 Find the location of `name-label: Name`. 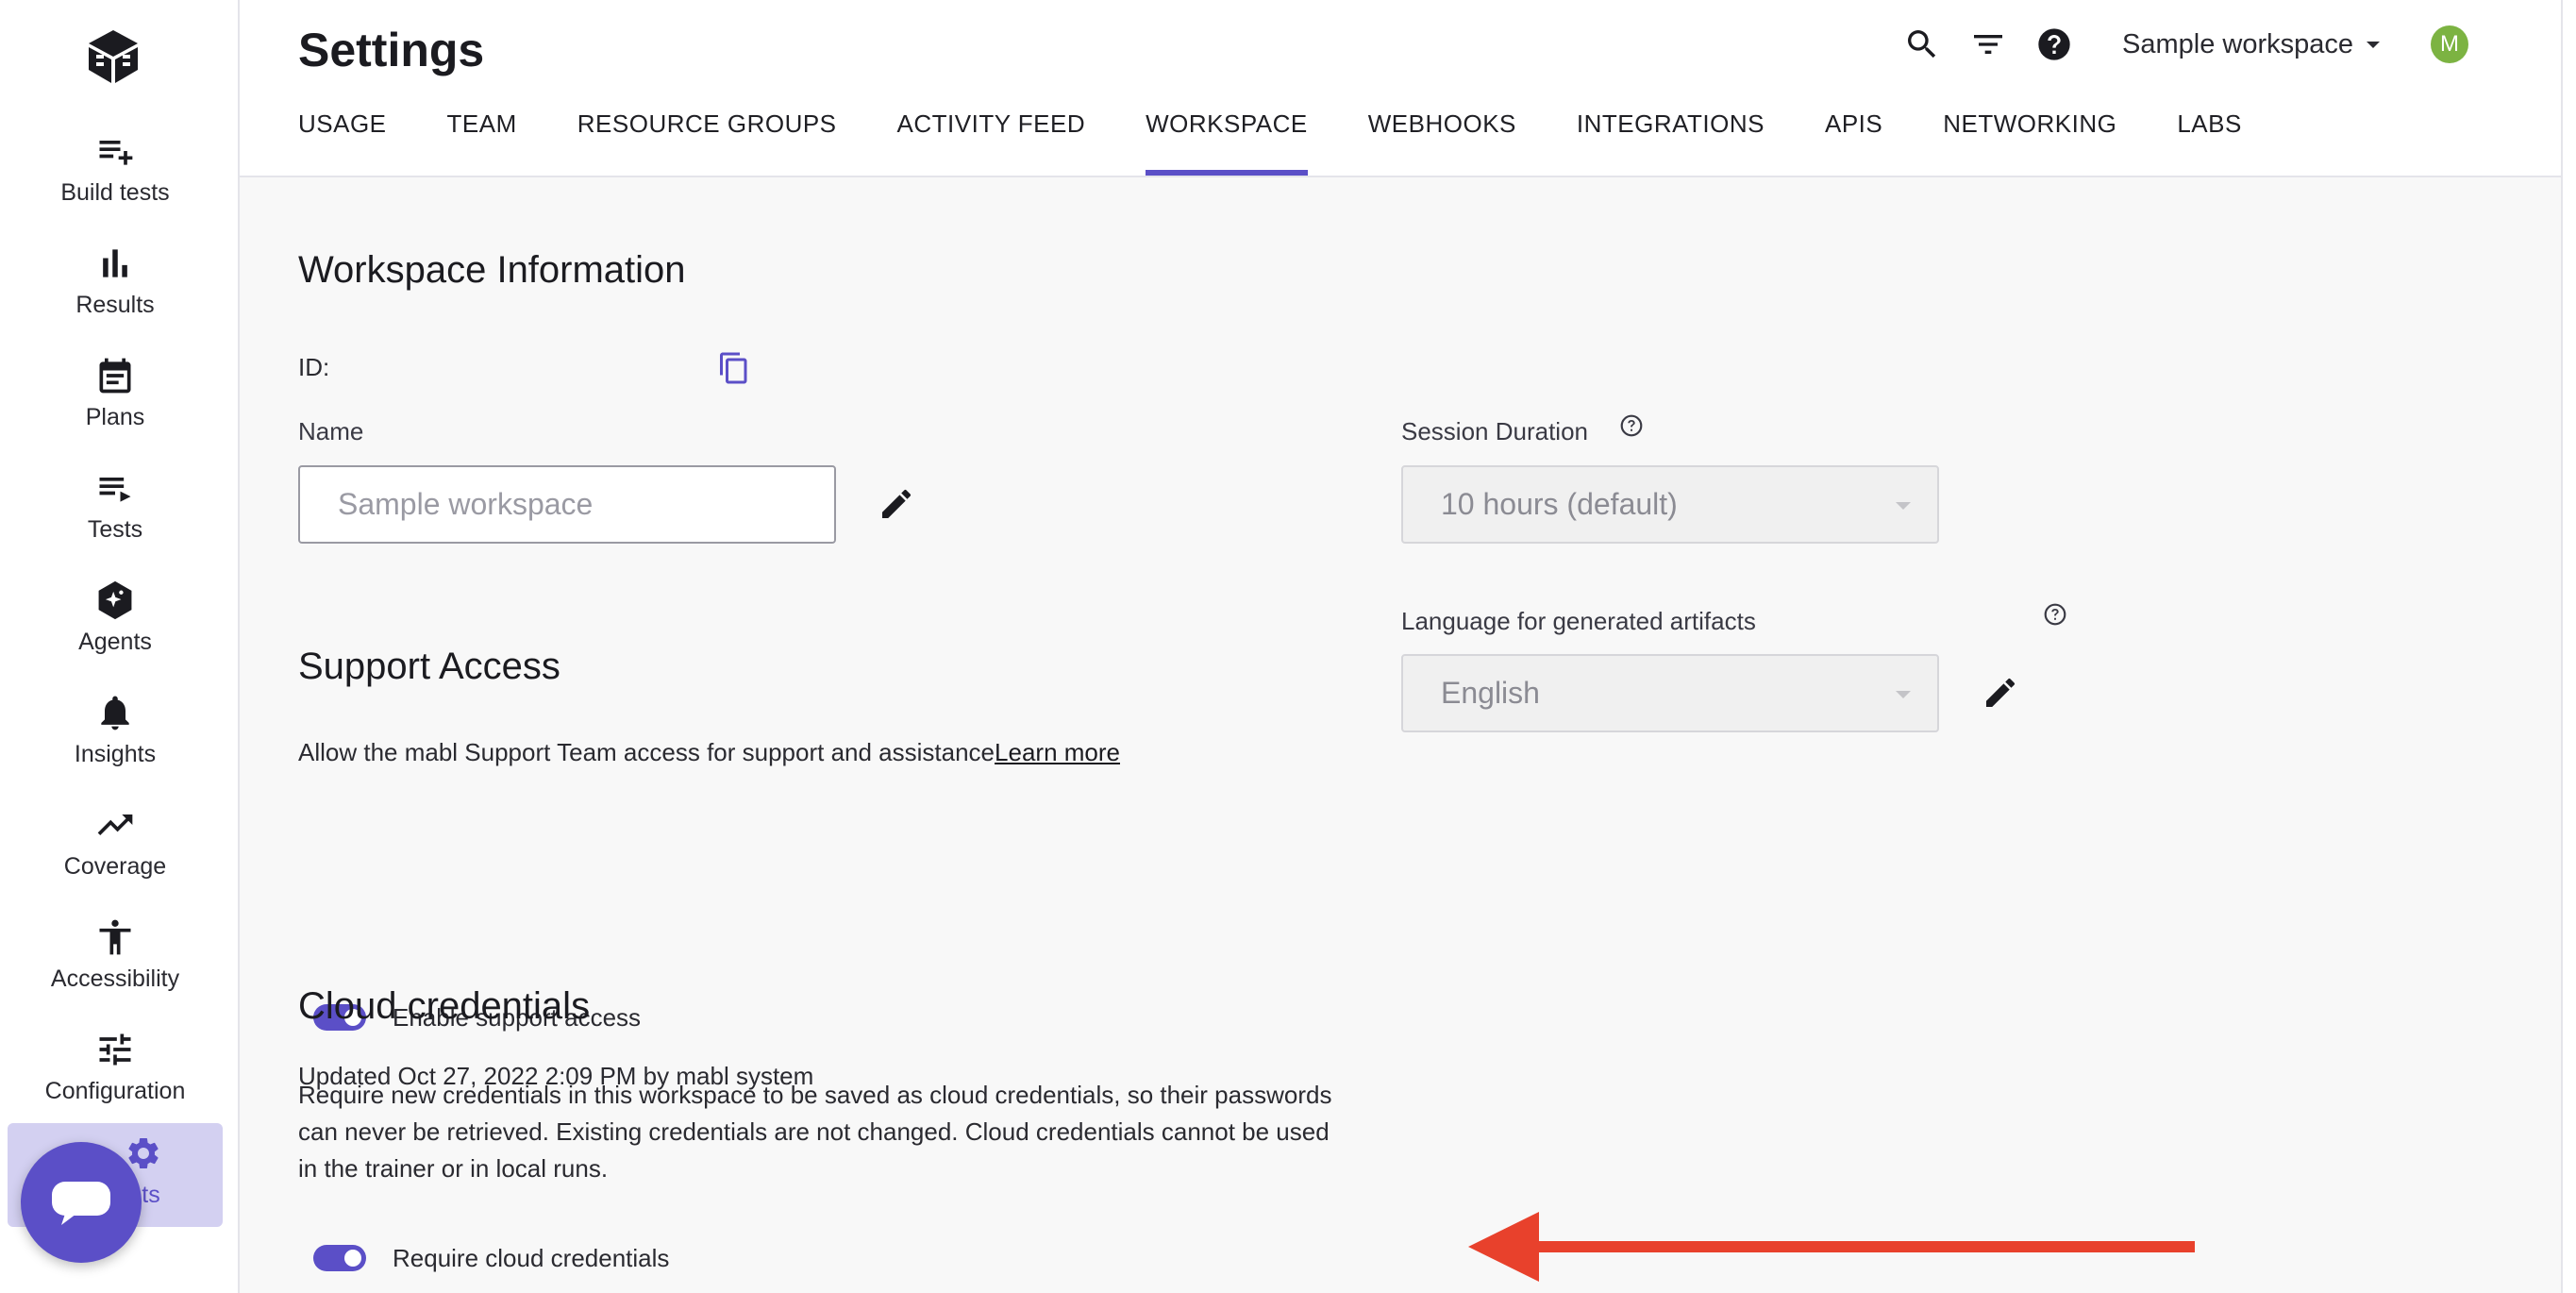

name-label: Name is located at coordinates (331, 431).